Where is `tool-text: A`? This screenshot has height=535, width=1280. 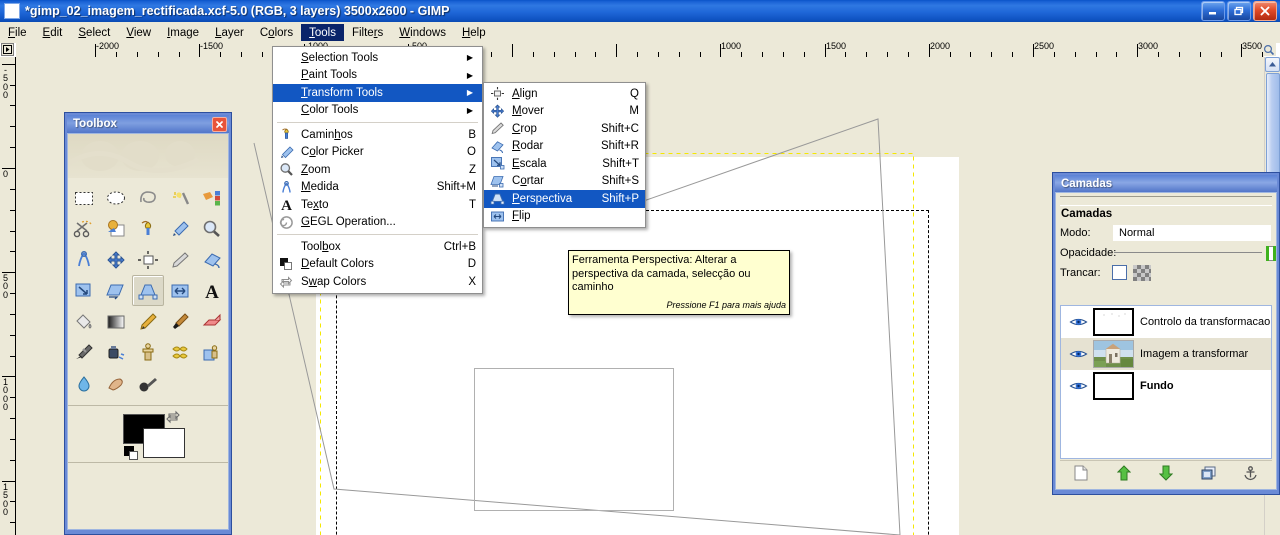
tool-text: A is located at coordinates (212, 290).